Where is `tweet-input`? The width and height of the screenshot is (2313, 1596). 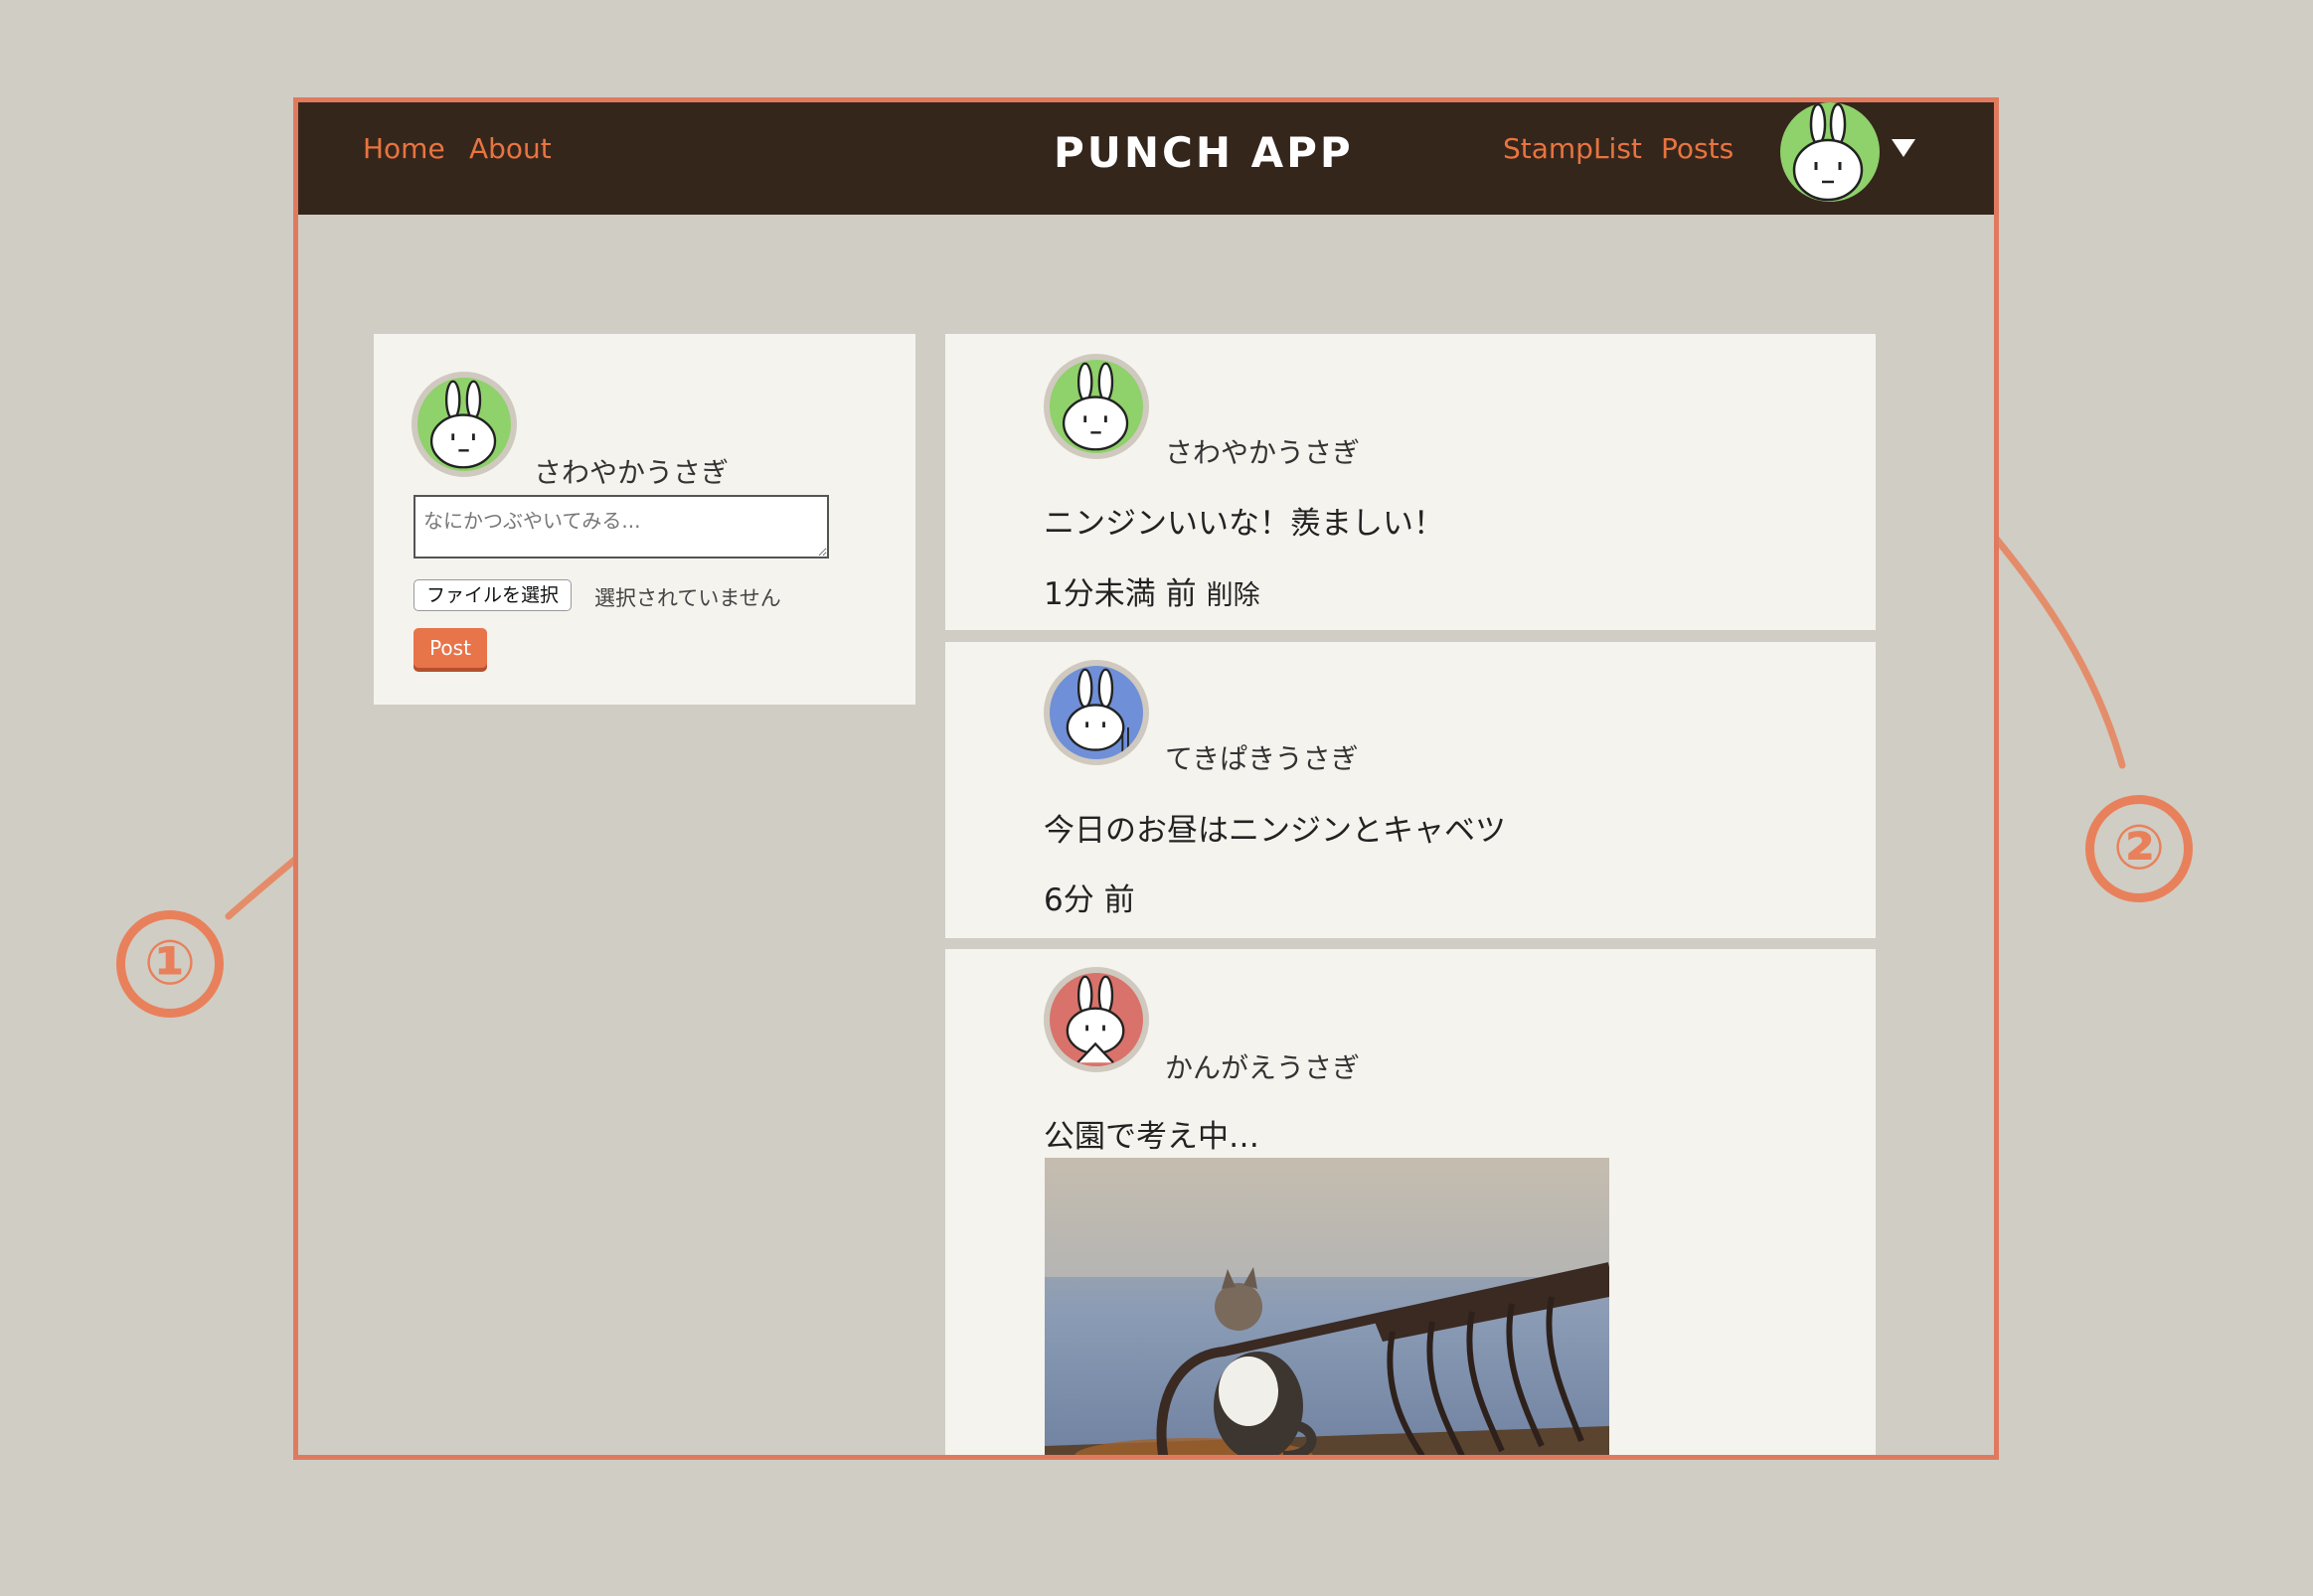 tweet-input is located at coordinates (621, 527).